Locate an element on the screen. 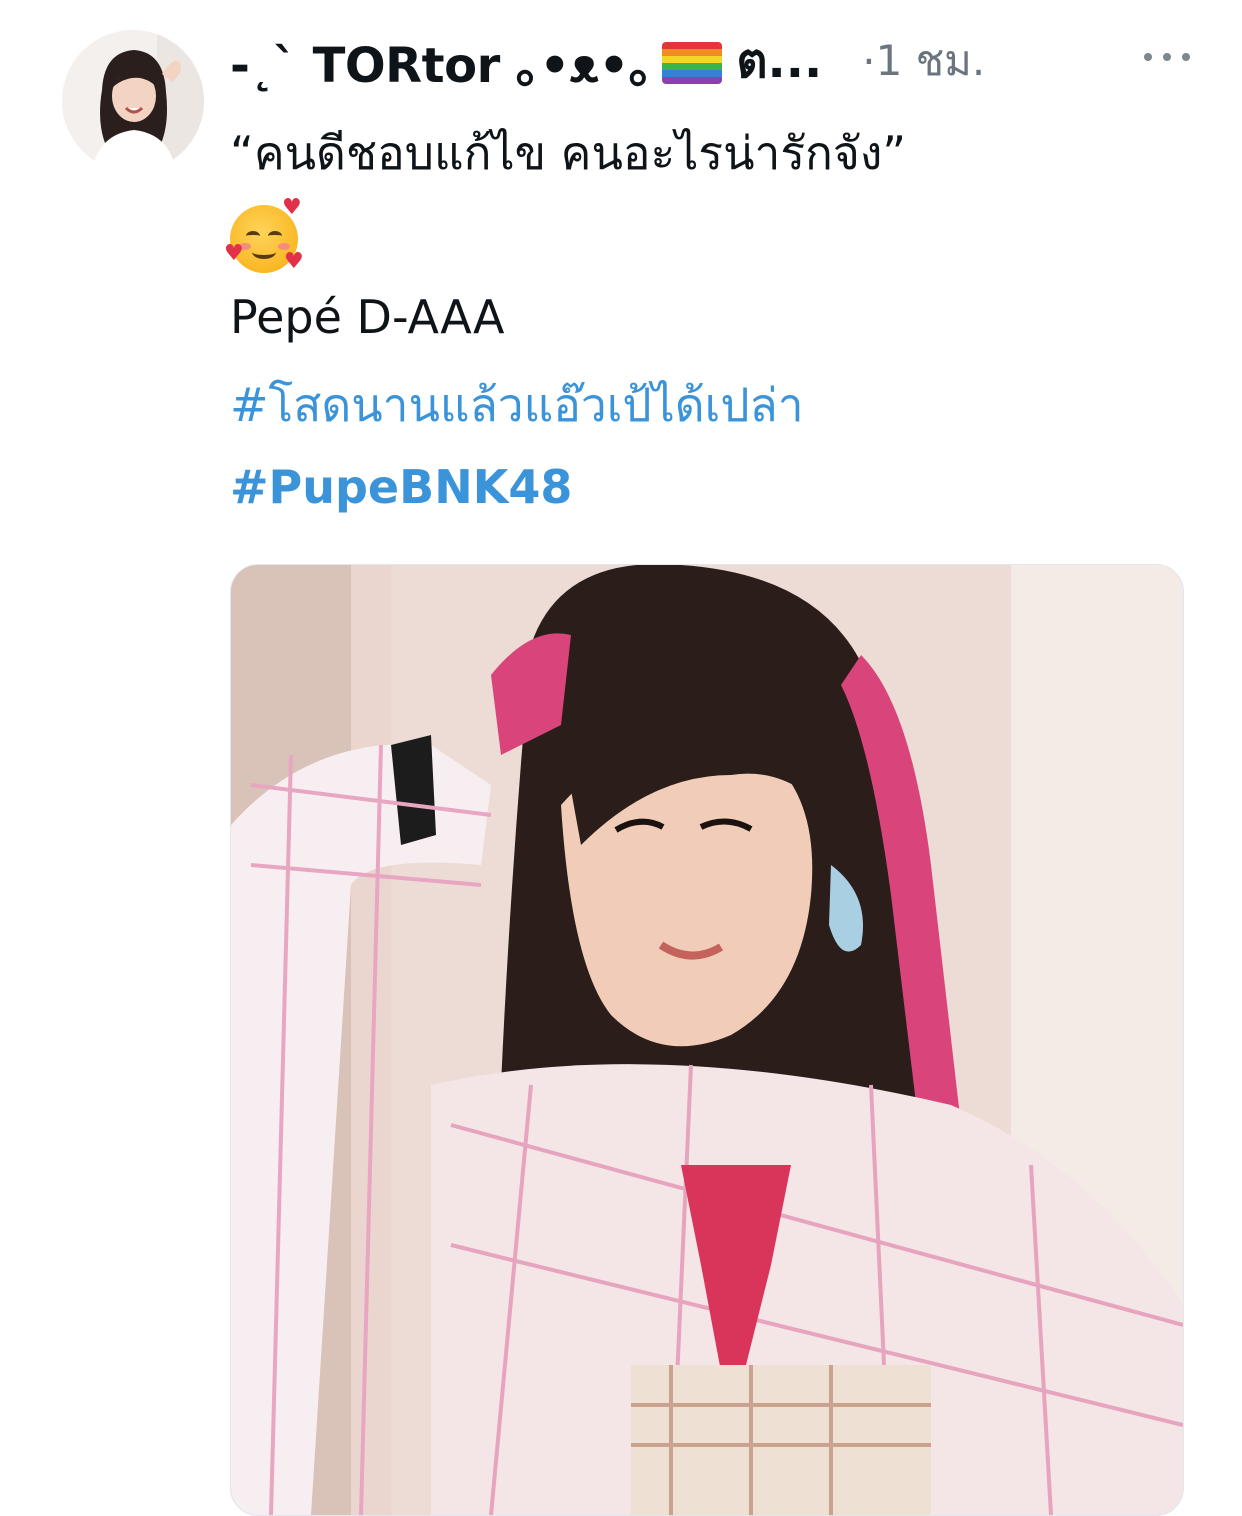  ellipsis-icon is located at coordinates (1167, 57).